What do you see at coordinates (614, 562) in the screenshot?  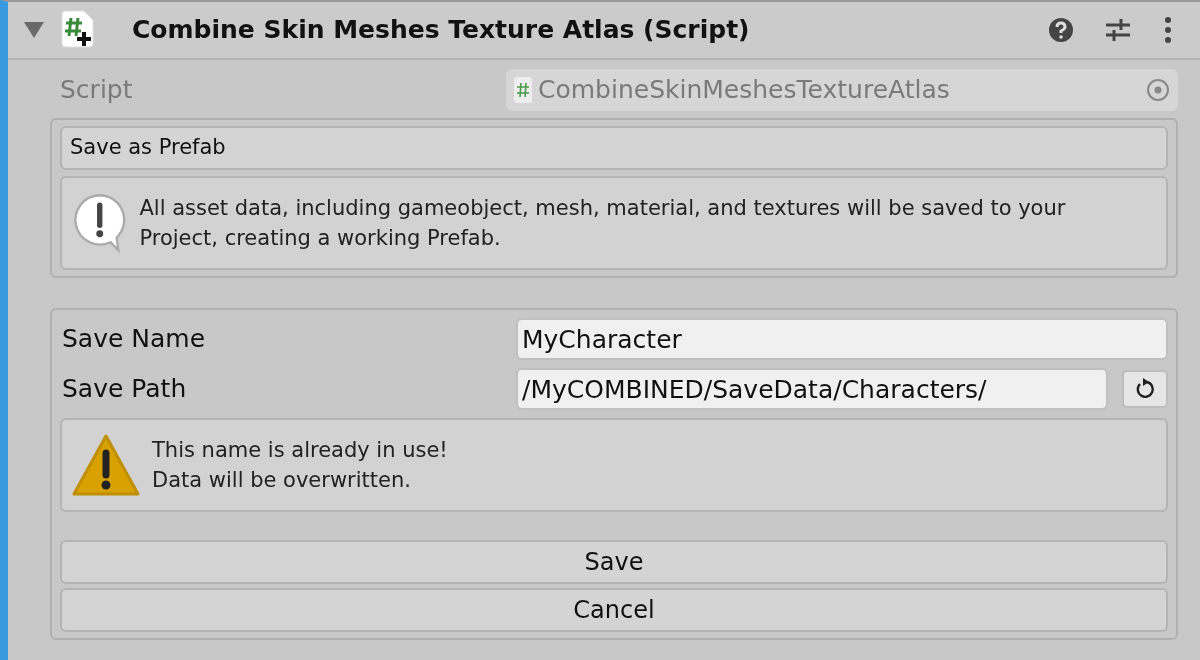 I see `action-button: Save` at bounding box center [614, 562].